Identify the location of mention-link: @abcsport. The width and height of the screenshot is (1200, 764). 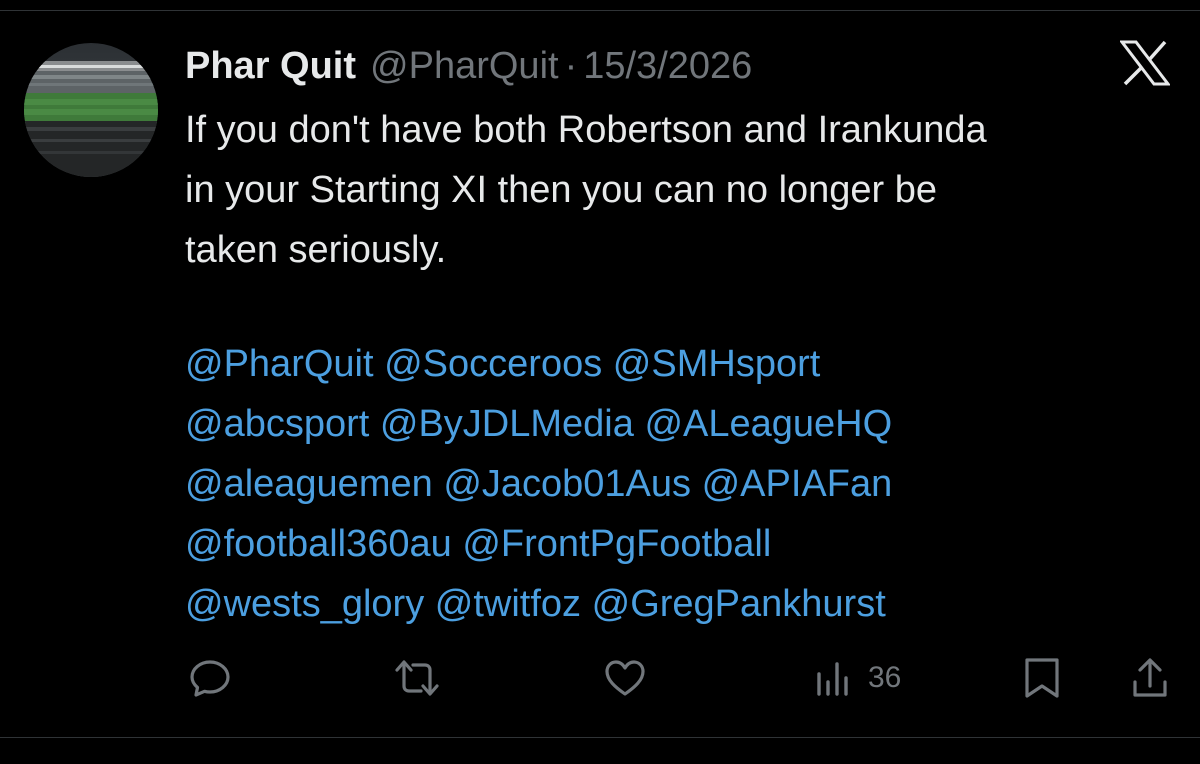
(277, 424).